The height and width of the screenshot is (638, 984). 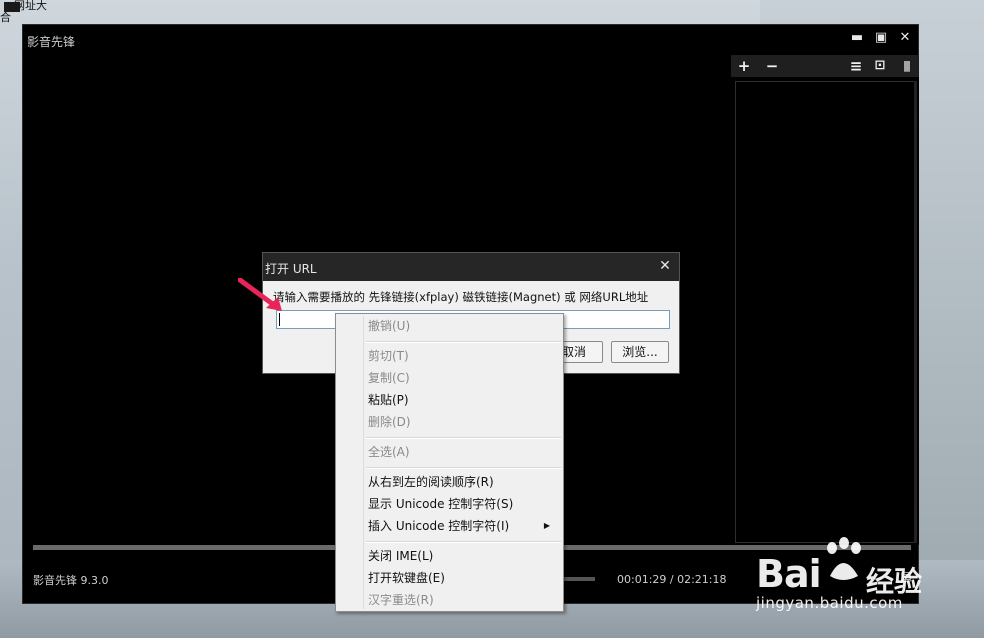 I want to click on app-version: 影音先锋 9.3.0, so click(x=71, y=580).